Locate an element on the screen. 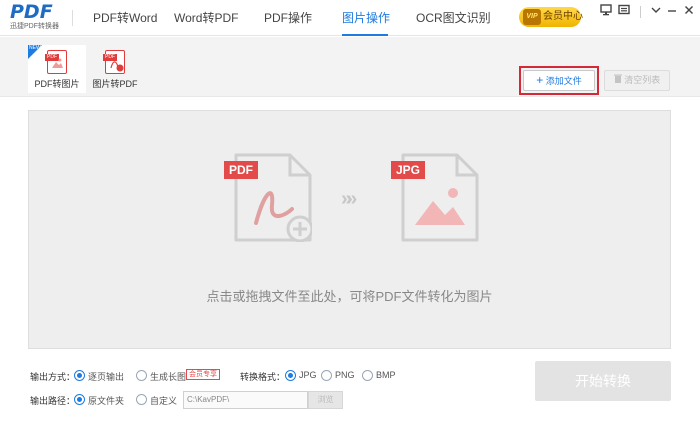 The height and width of the screenshot is (429, 700). mode-page-label: 逐页输出 is located at coordinates (106, 377).